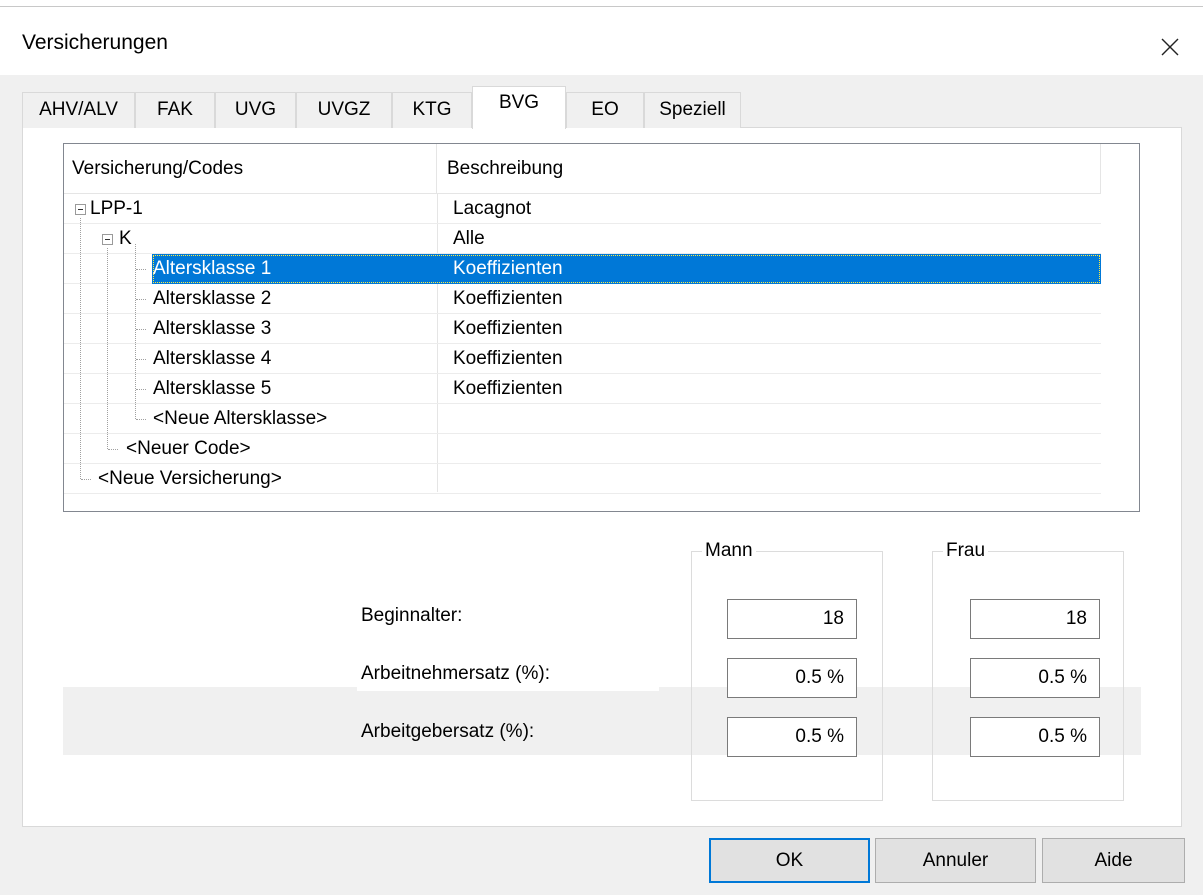 This screenshot has width=1203, height=895. What do you see at coordinates (582, 419) in the screenshot?
I see `tree-row-new-altersklasse: <Neue Altersklasse>` at bounding box center [582, 419].